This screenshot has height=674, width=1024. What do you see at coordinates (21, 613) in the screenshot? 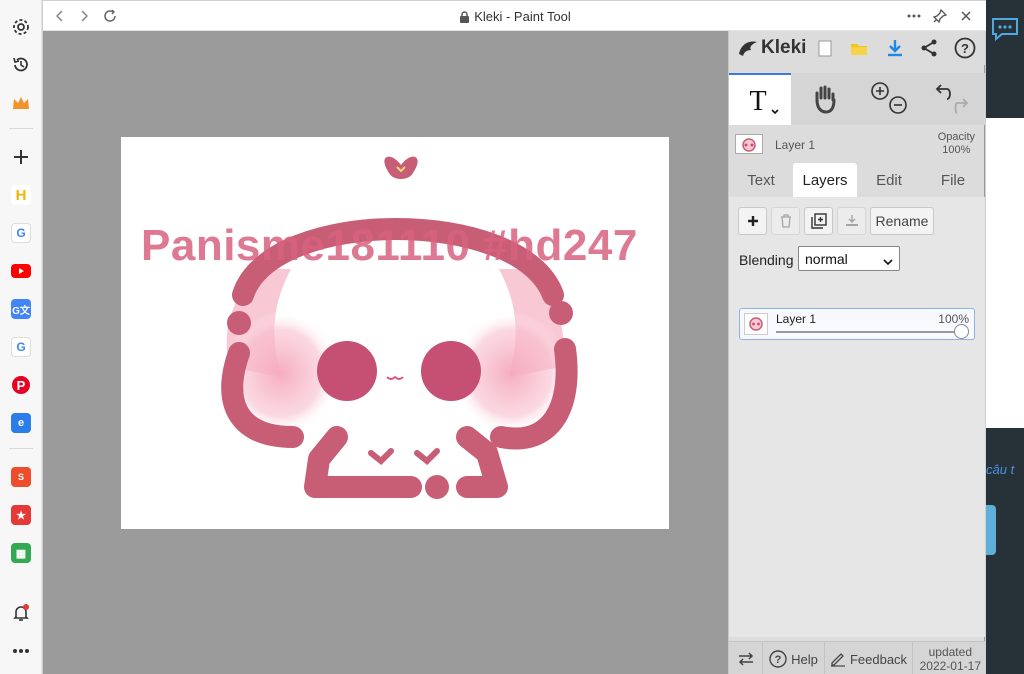
I see `bell-icon` at bounding box center [21, 613].